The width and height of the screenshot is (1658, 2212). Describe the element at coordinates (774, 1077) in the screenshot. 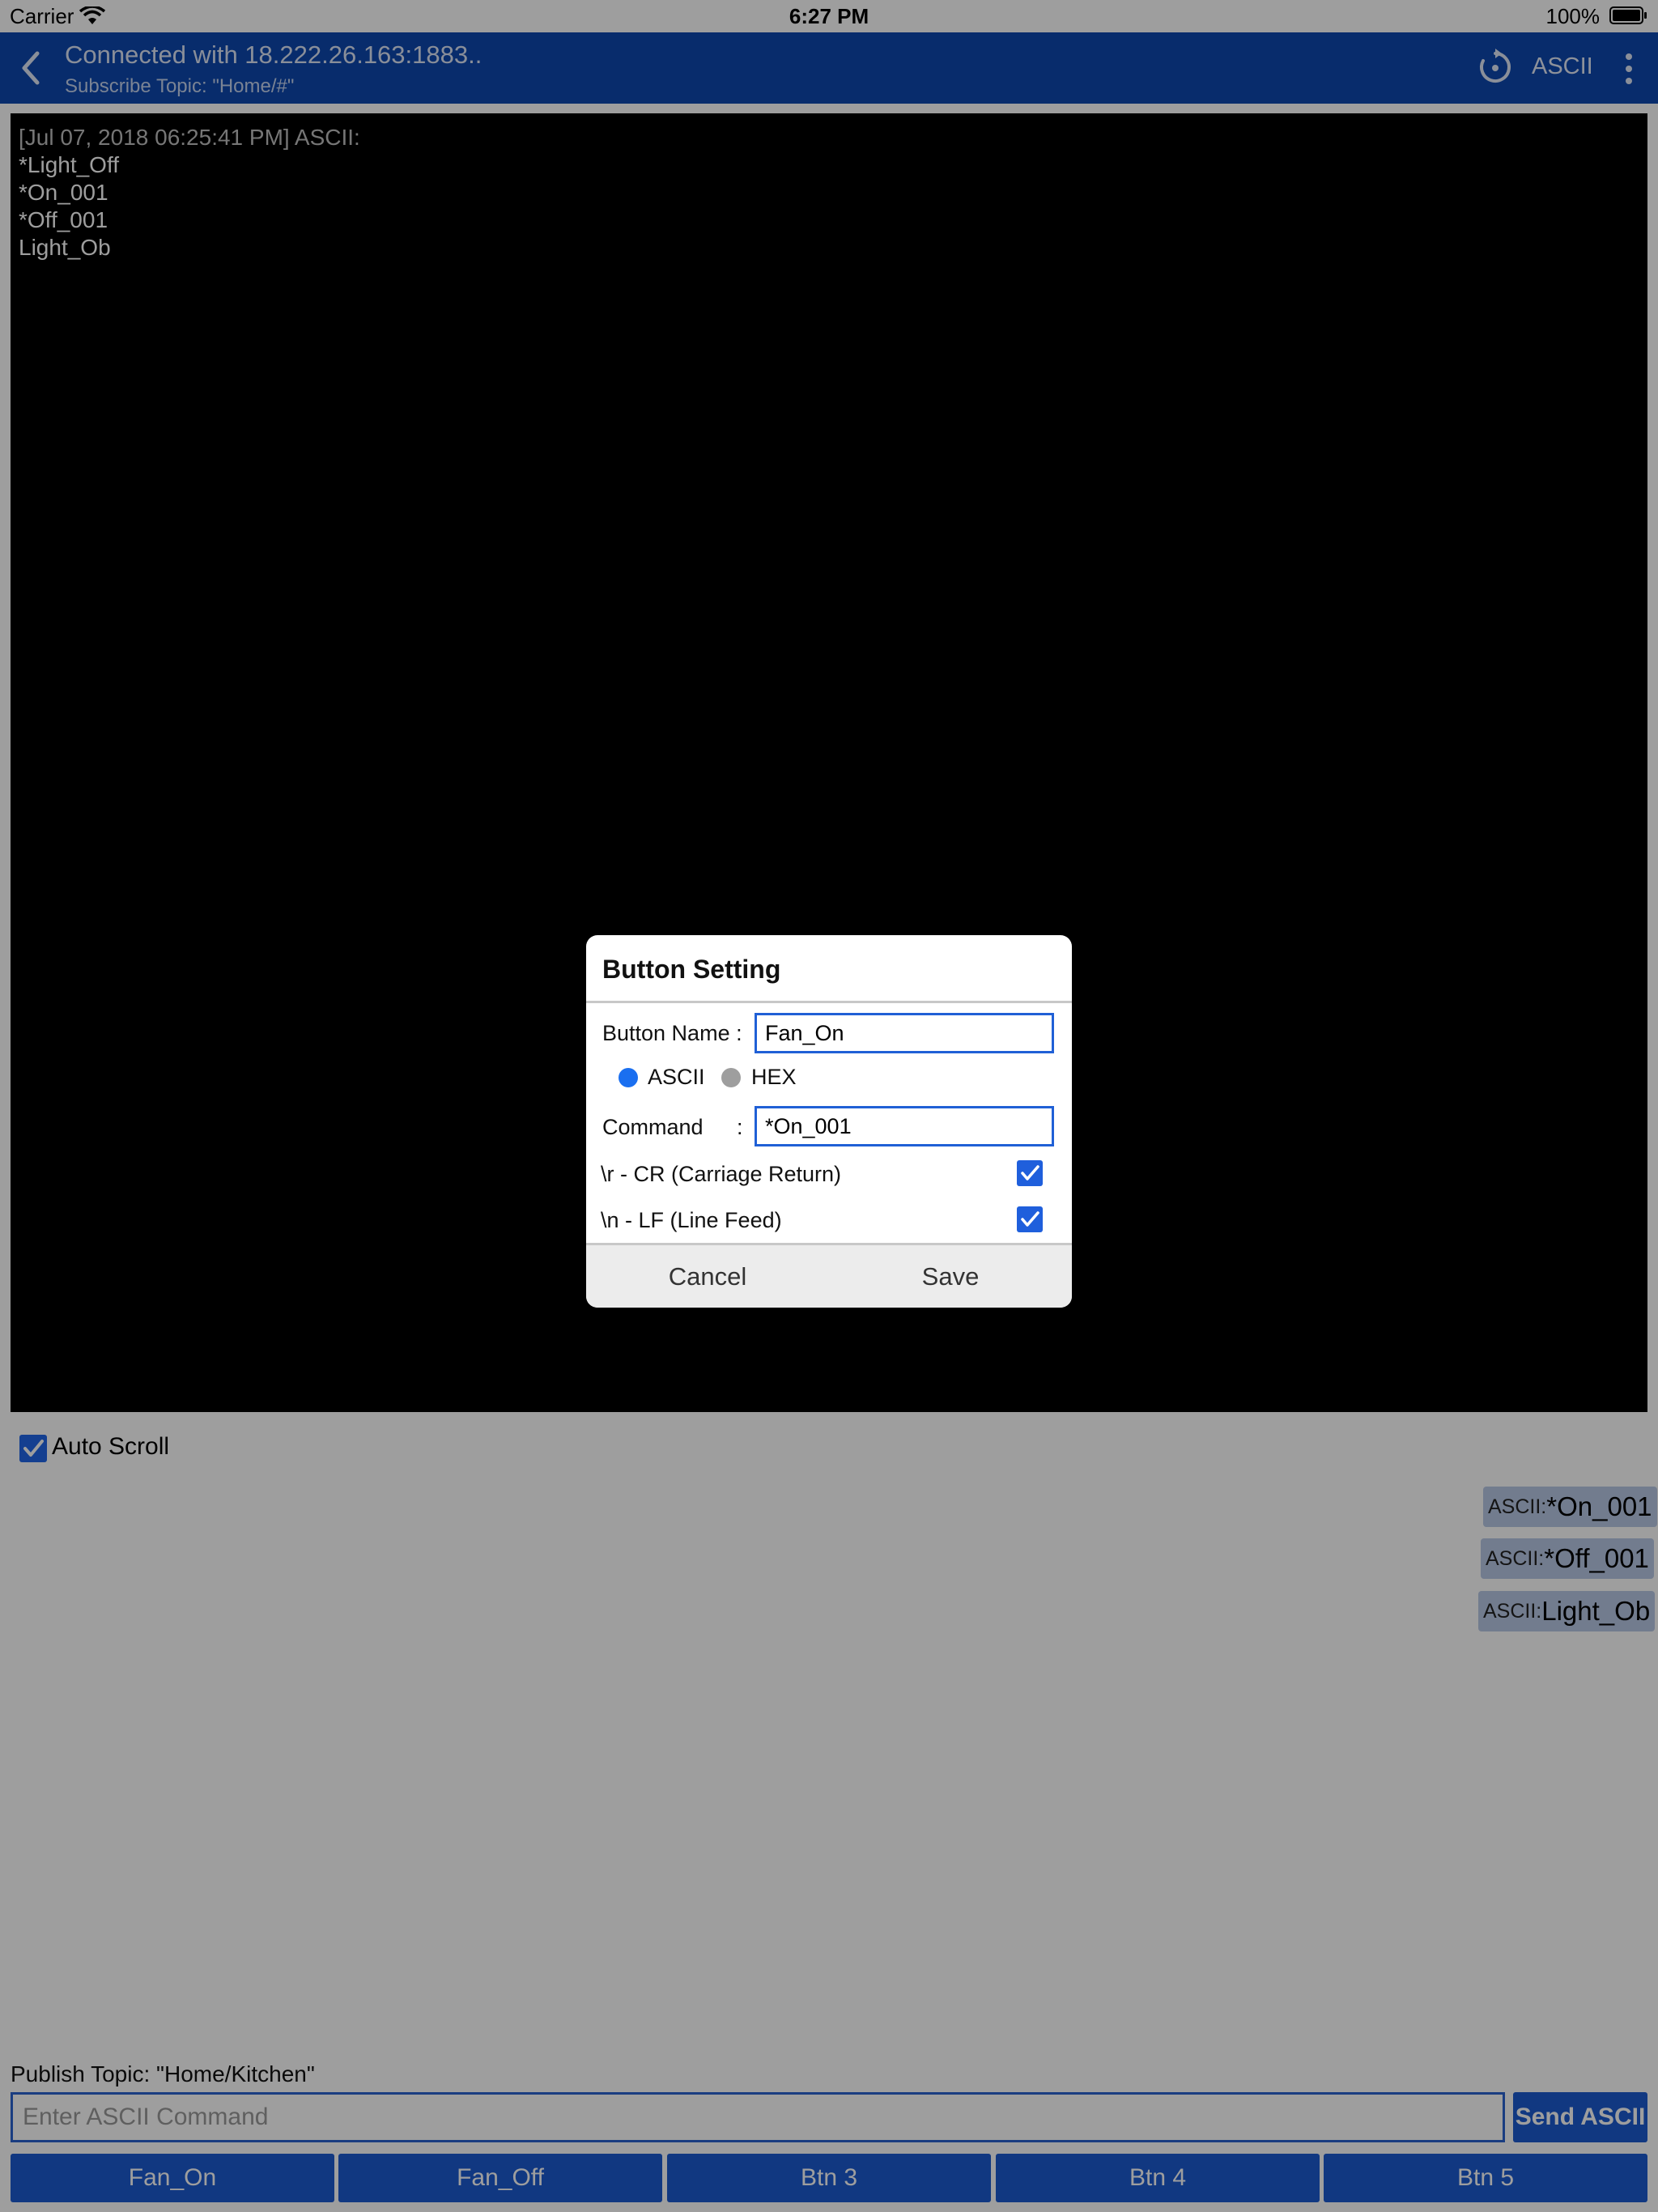

I see `hex-option-label: HEX` at that location.